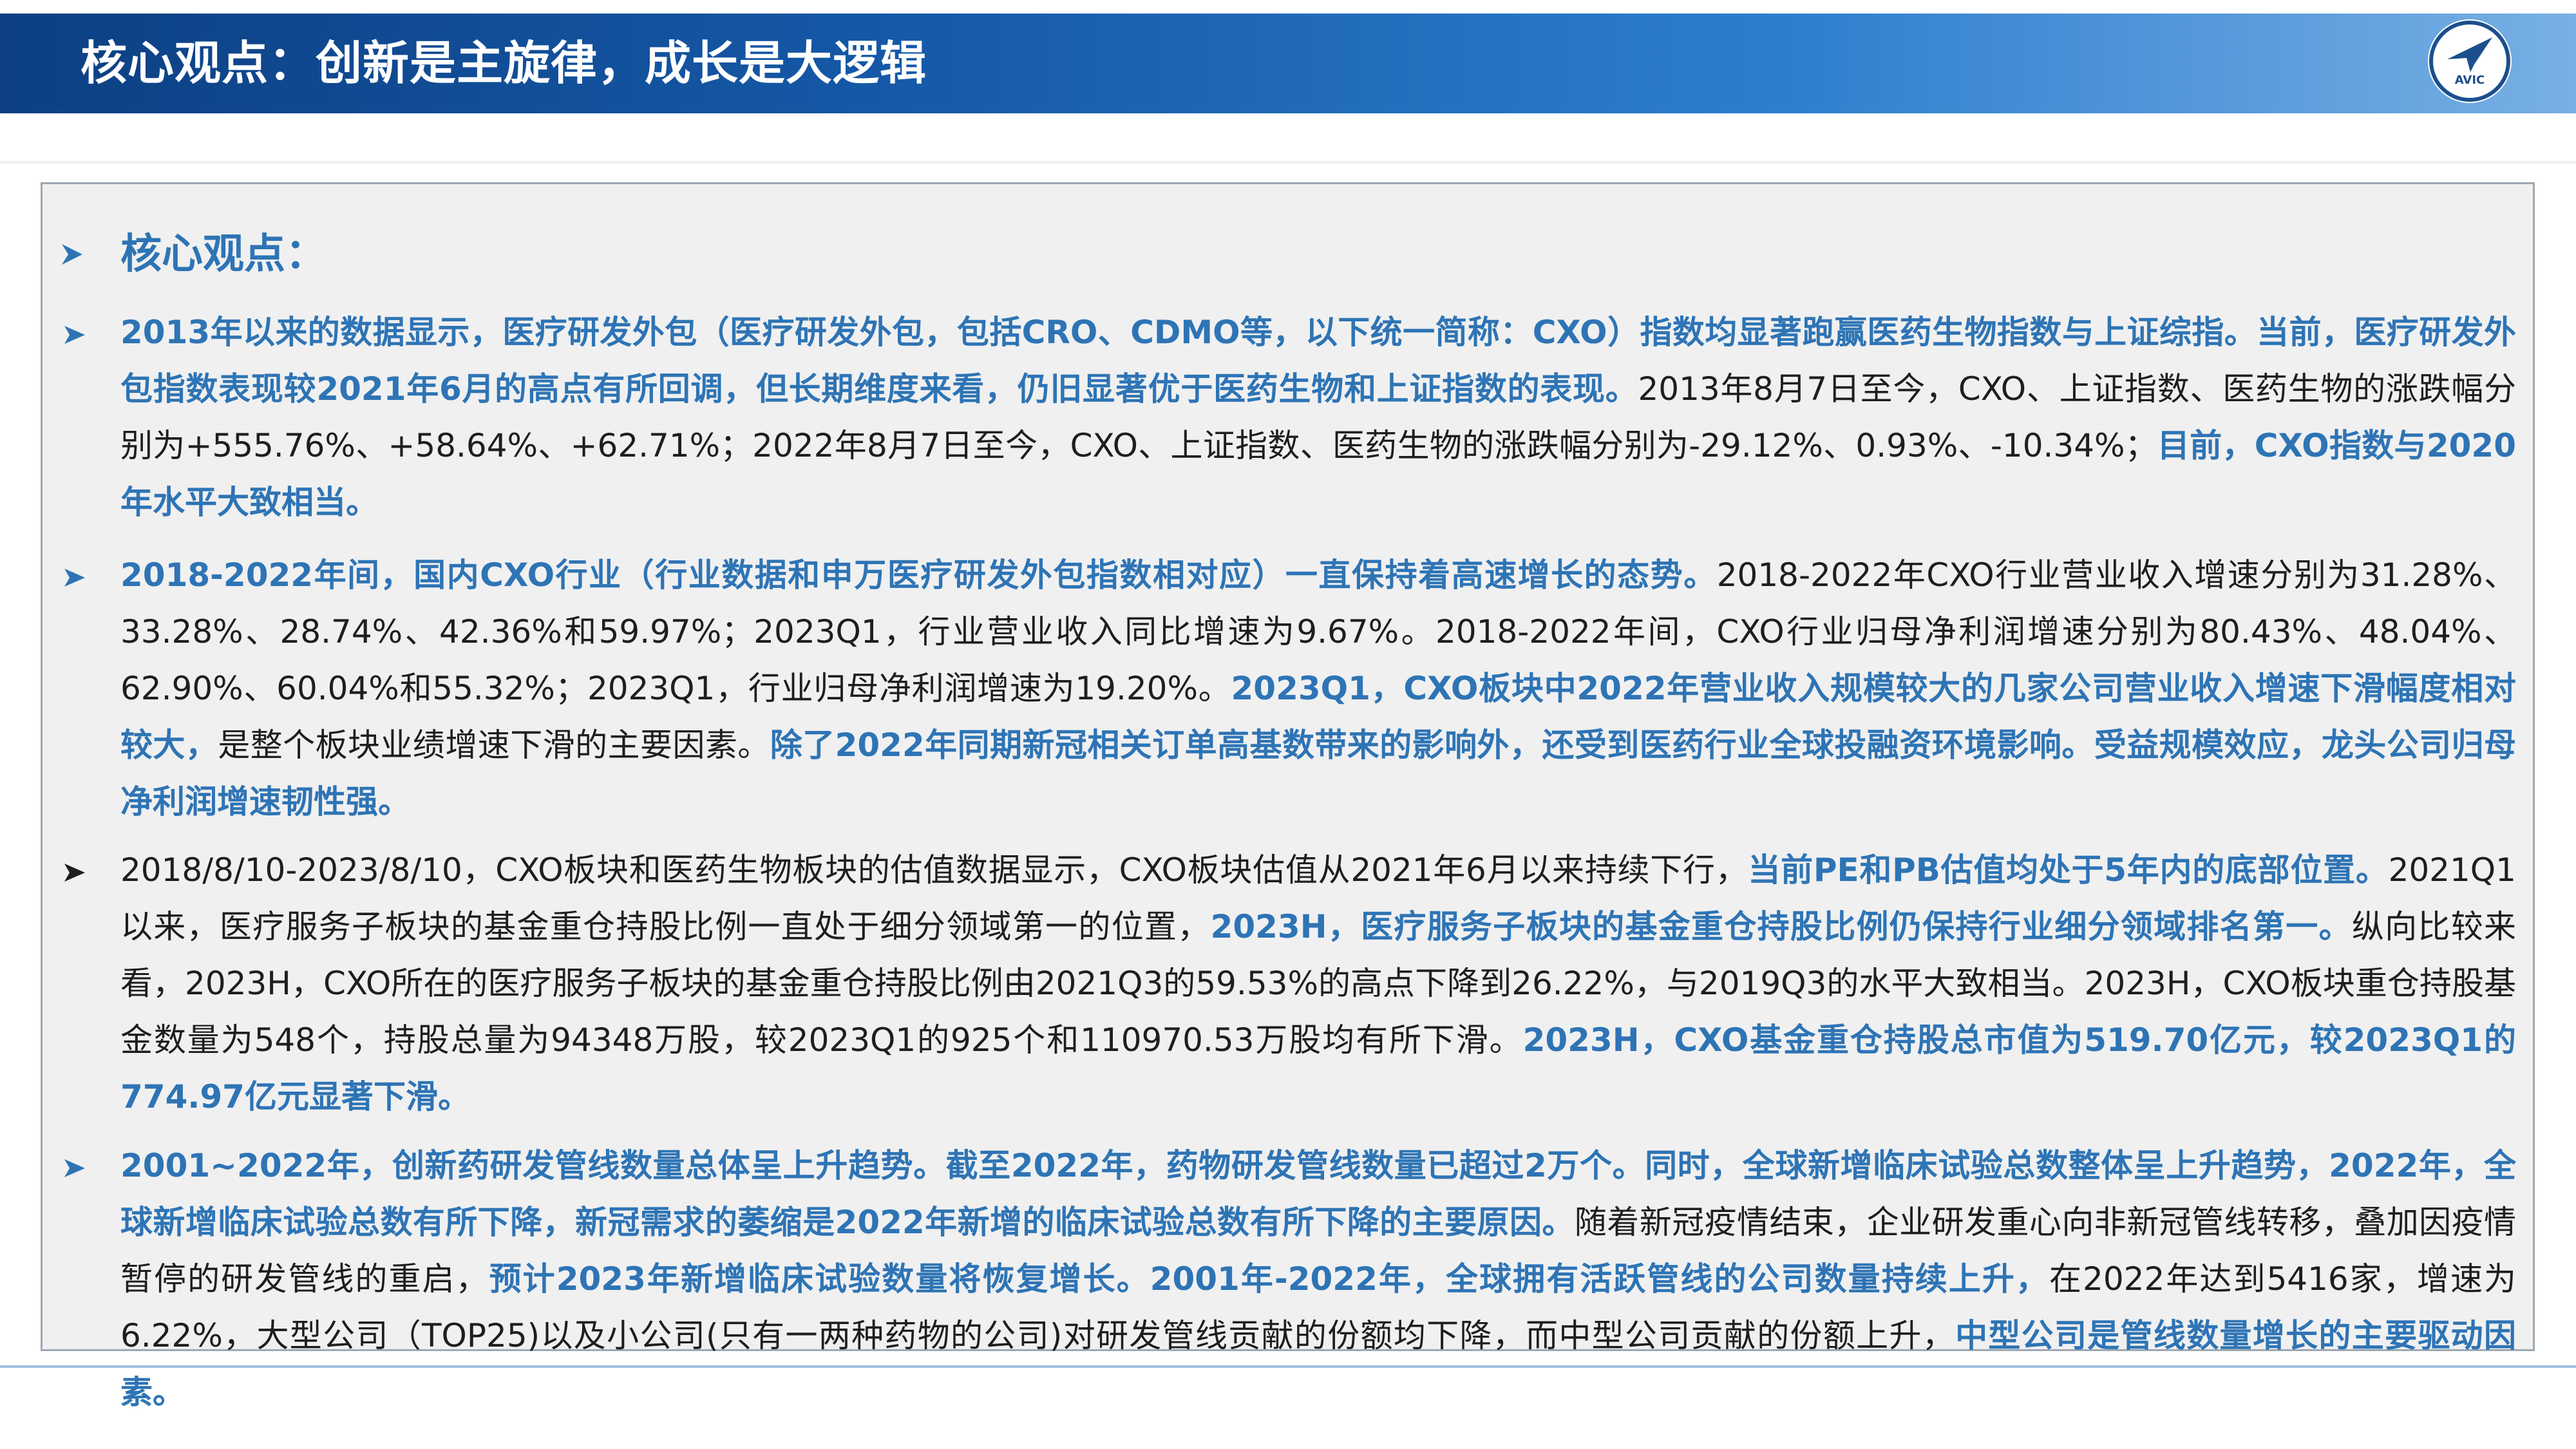 The image size is (2576, 1449). Describe the element at coordinates (72, 255) in the screenshot. I see `heading-arrow-icon` at that location.